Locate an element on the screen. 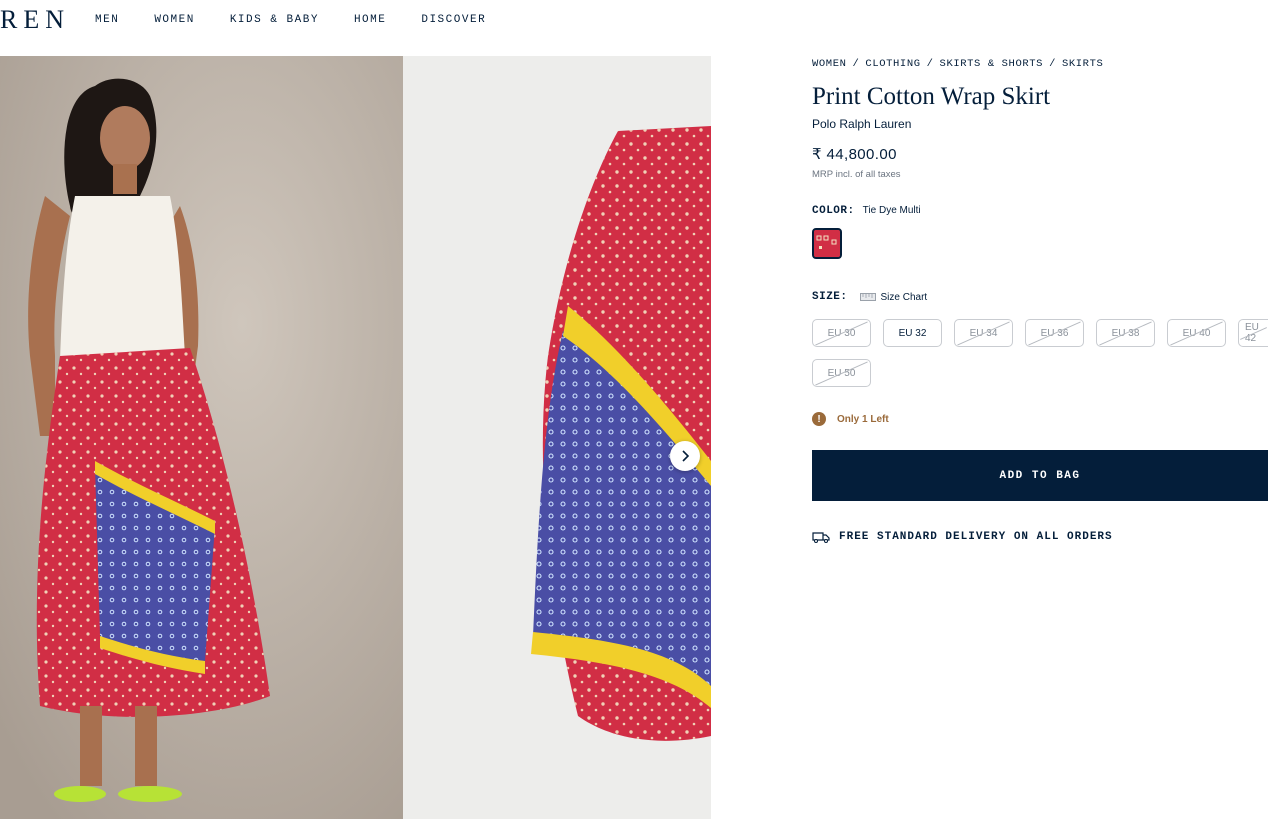 This screenshot has width=1268, height=819. delivery-truck-icon is located at coordinates (821, 537).